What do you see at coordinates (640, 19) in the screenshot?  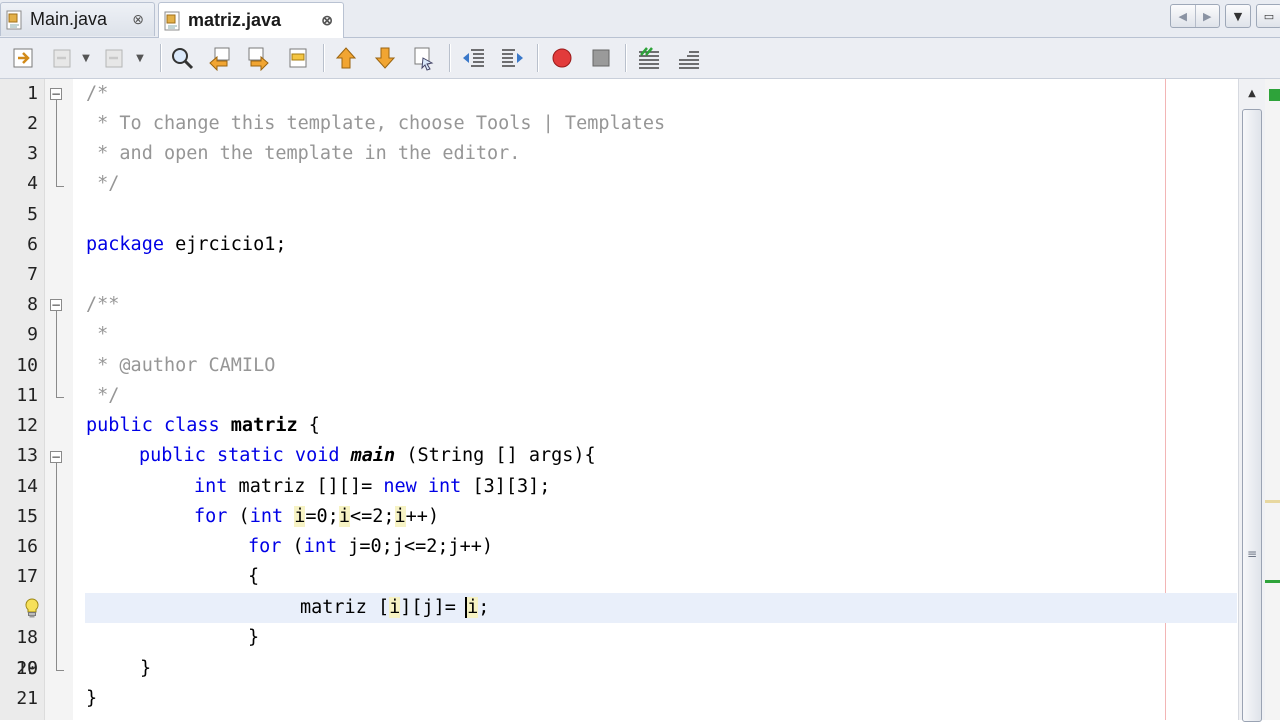 I see `editor-tab-bar: Main.java ⊗ matriz.java ⊗ ◀ ▶ ▼ ▭` at bounding box center [640, 19].